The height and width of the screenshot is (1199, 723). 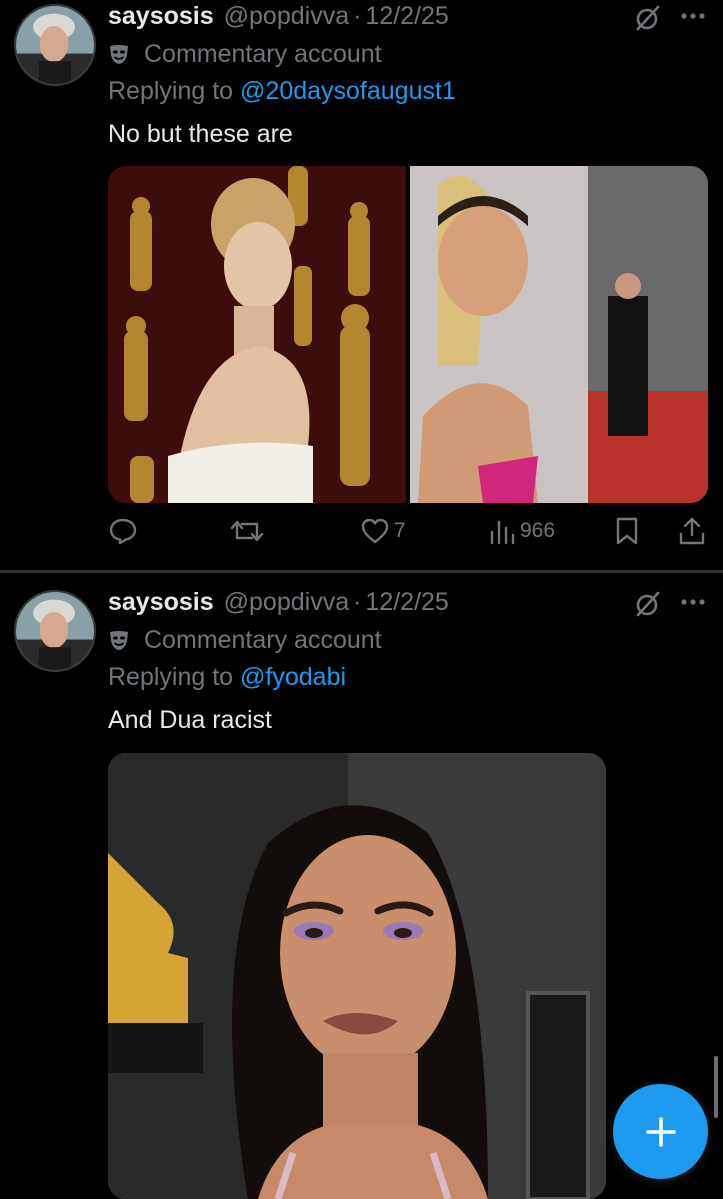 I want to click on repost-button, so click(x=247, y=531).